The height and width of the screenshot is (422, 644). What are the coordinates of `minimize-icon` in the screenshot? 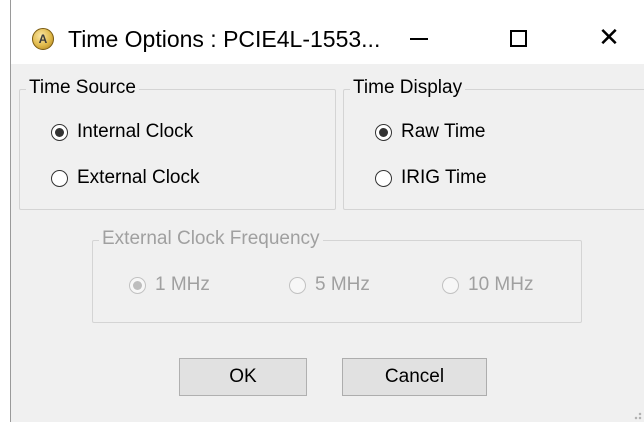 It's located at (419, 39).